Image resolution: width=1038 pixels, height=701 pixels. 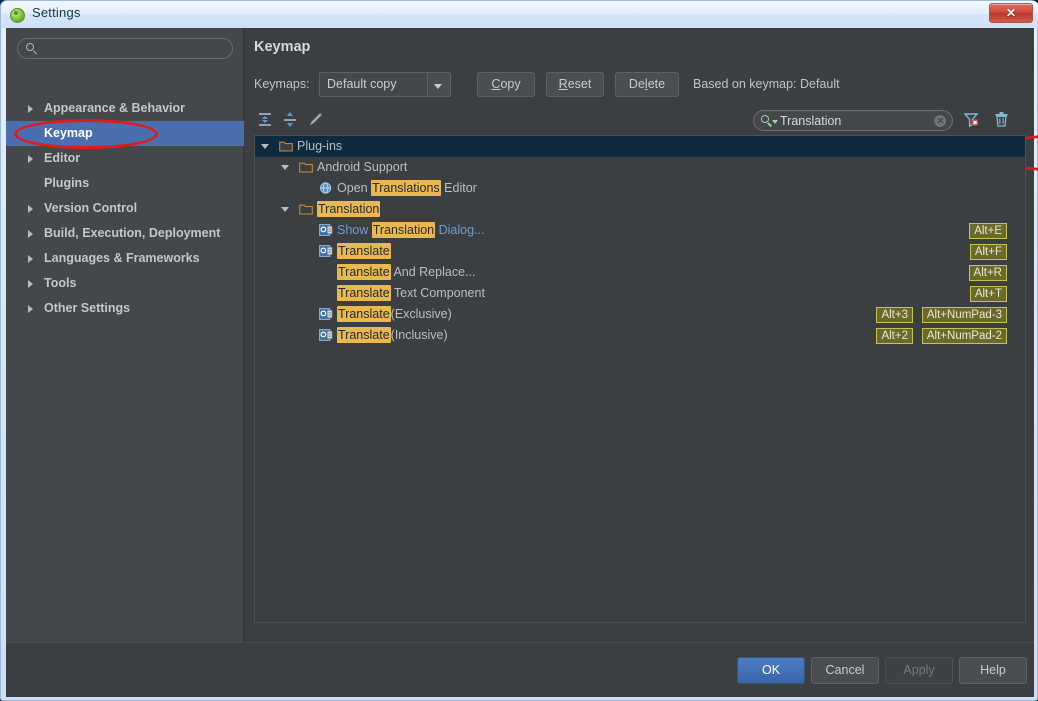 I want to click on sidebar-item-keymap: Keymap, so click(x=125, y=133).